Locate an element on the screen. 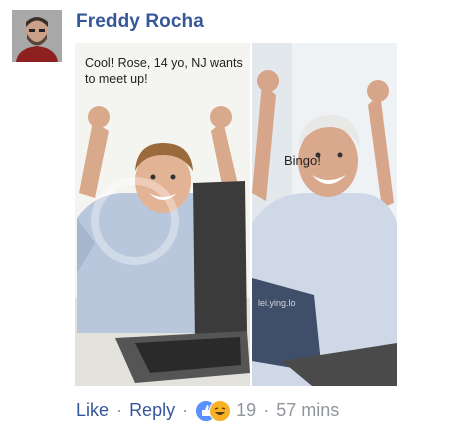 This screenshot has width=450, height=432. reply-link: Reply is located at coordinates (152, 410).